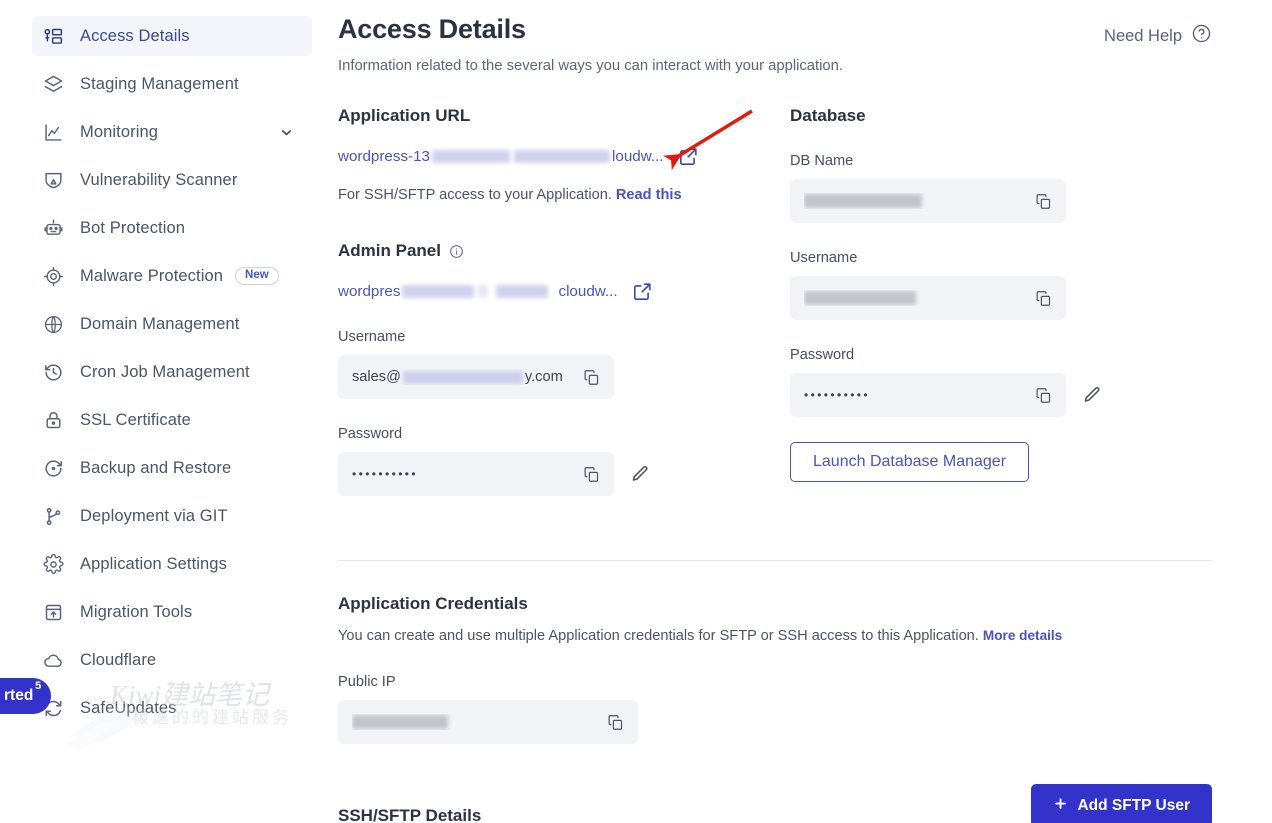 This screenshot has height=823, width=1272. I want to click on status-badge-new: New, so click(257, 276).